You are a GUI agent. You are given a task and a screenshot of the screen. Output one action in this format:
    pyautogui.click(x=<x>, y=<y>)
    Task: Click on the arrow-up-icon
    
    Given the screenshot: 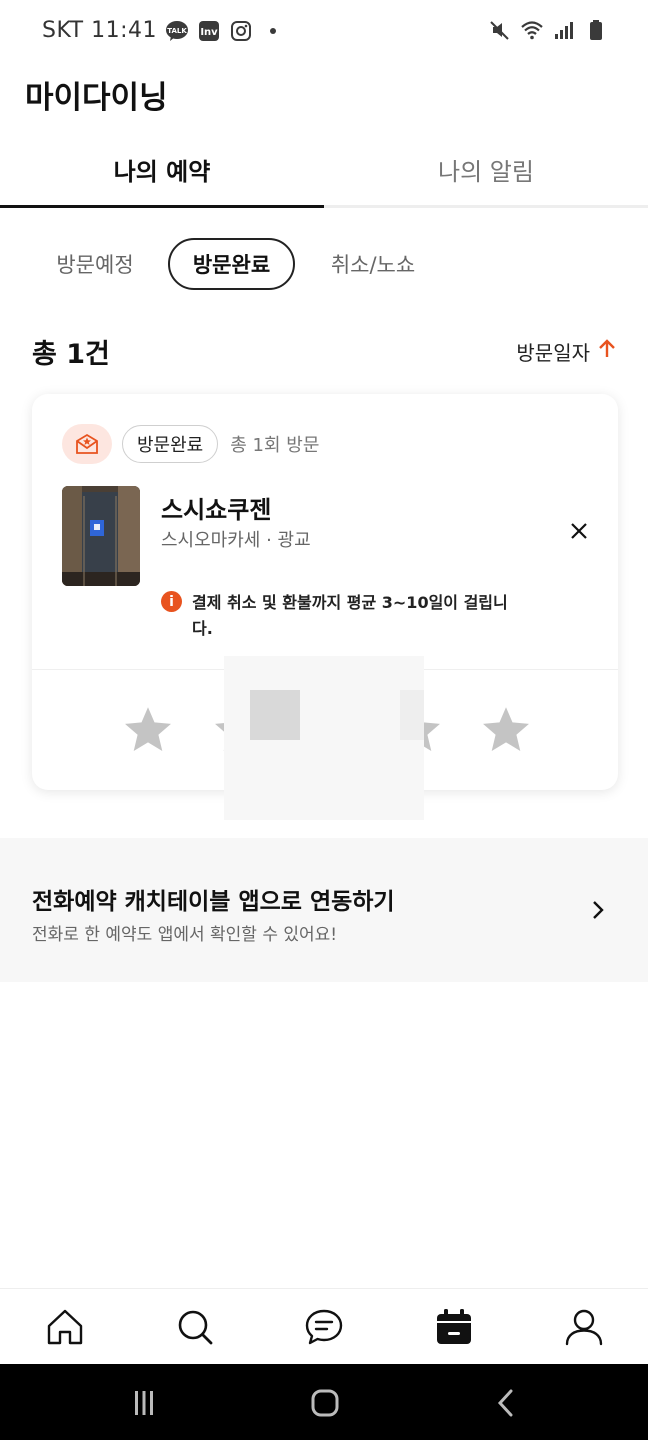 What is the action you would take?
    pyautogui.click(x=607, y=351)
    